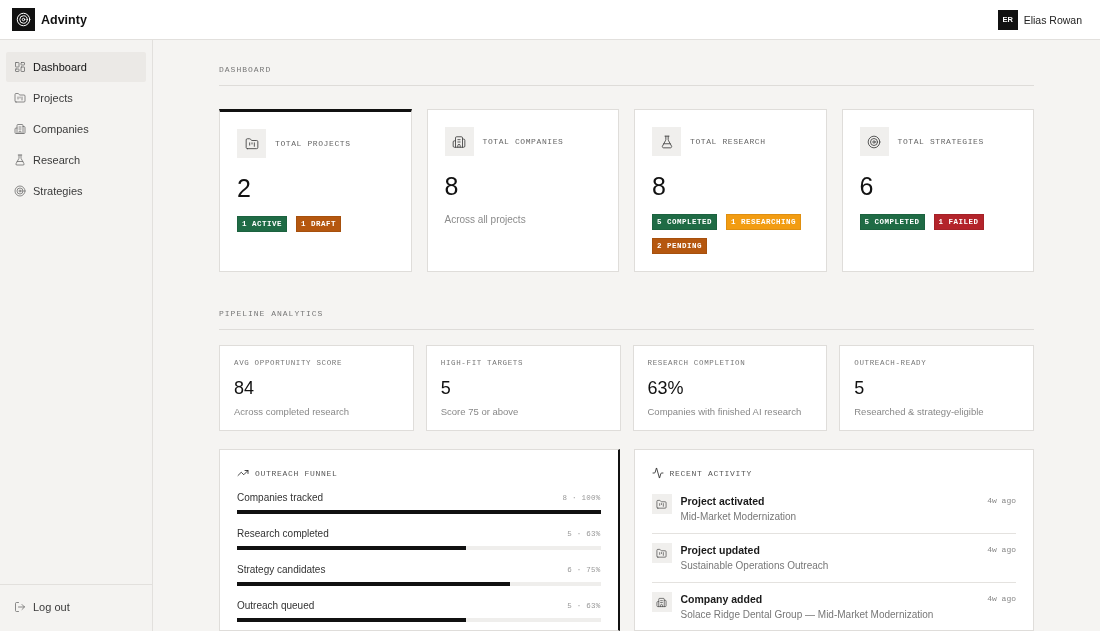 Image resolution: width=1100 pixels, height=631 pixels. What do you see at coordinates (919, 411) in the screenshot?
I see `metric-note: Researched & strategy-eligible` at bounding box center [919, 411].